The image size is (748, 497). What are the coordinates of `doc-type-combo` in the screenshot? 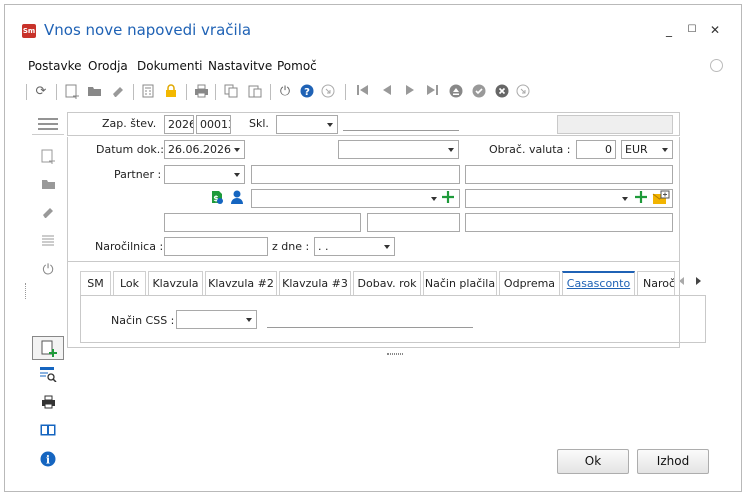 It's located at (398, 149).